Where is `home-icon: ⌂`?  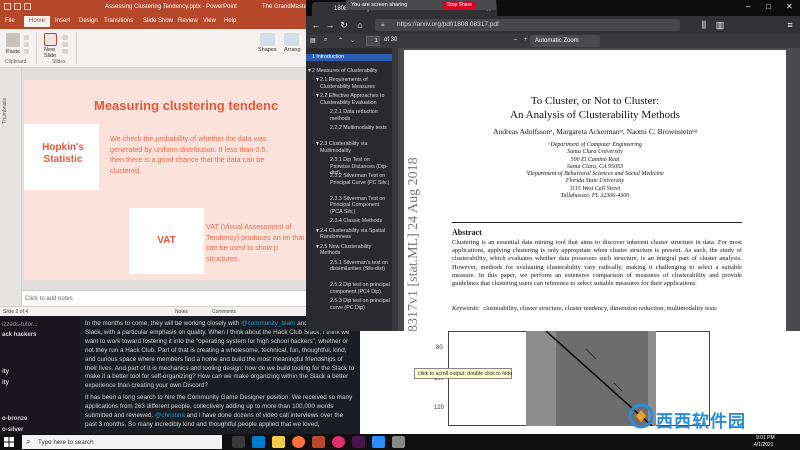 home-icon: ⌂ is located at coordinates (360, 25).